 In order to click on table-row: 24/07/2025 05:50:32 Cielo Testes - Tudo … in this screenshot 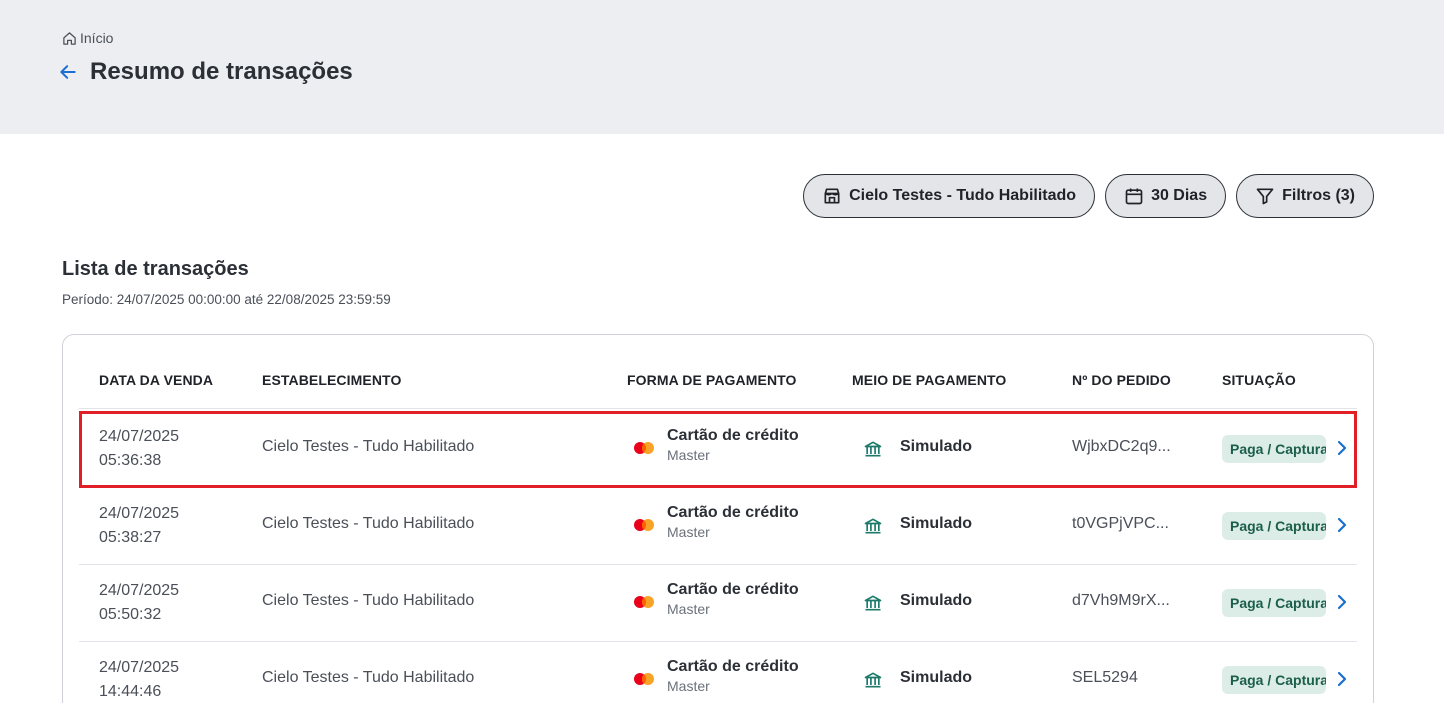, I will do `click(718, 603)`.